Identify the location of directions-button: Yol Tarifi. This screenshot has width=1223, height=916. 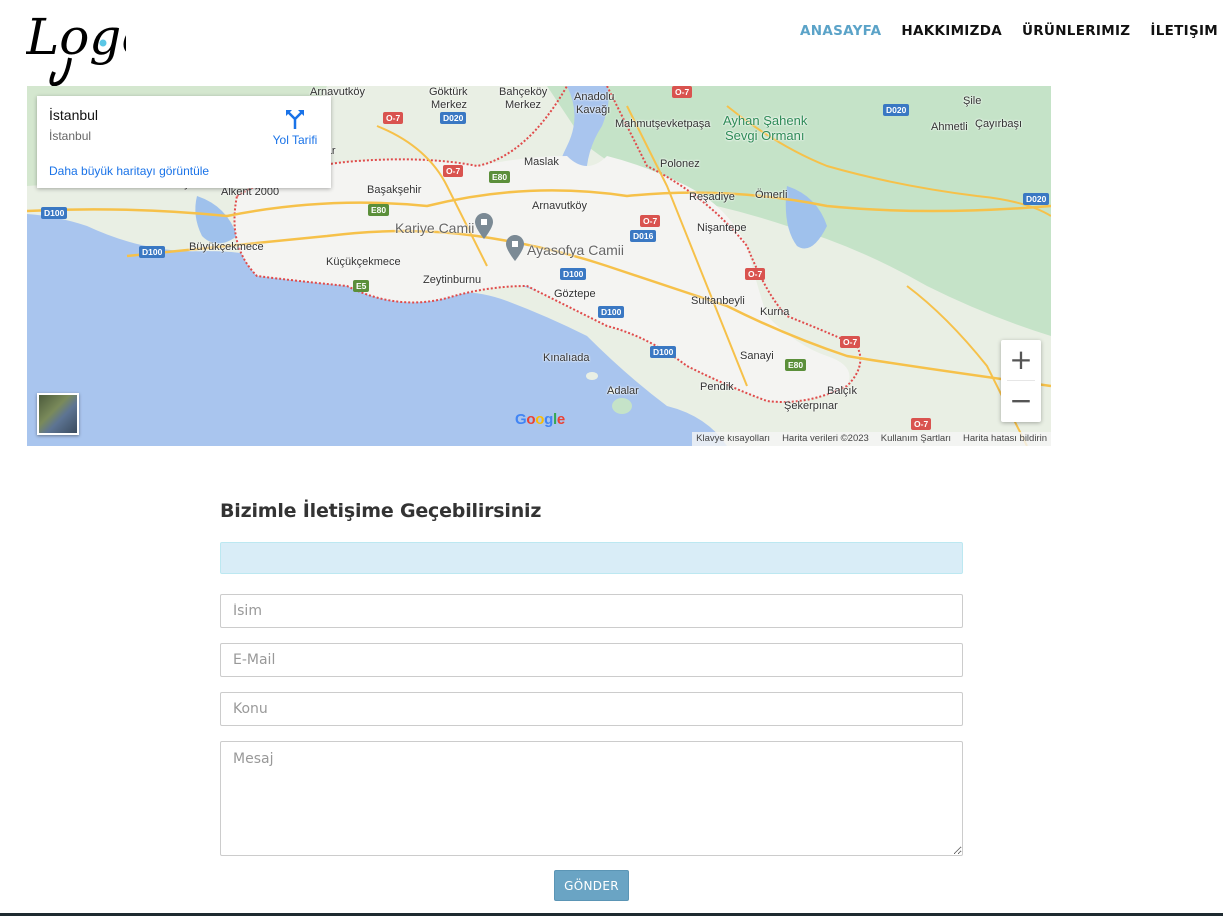
(295, 127).